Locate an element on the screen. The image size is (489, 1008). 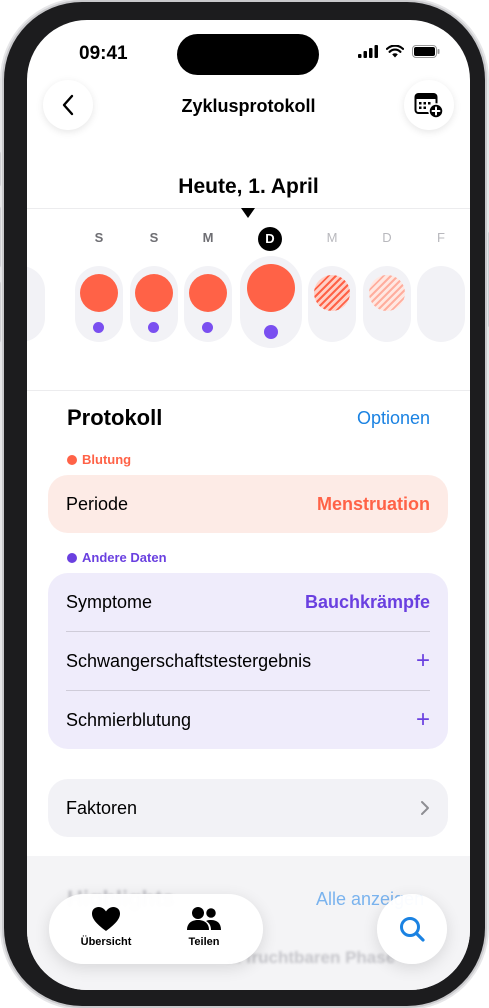
navigation-bar: Zyklusprotokoll is located at coordinates (248, 106).